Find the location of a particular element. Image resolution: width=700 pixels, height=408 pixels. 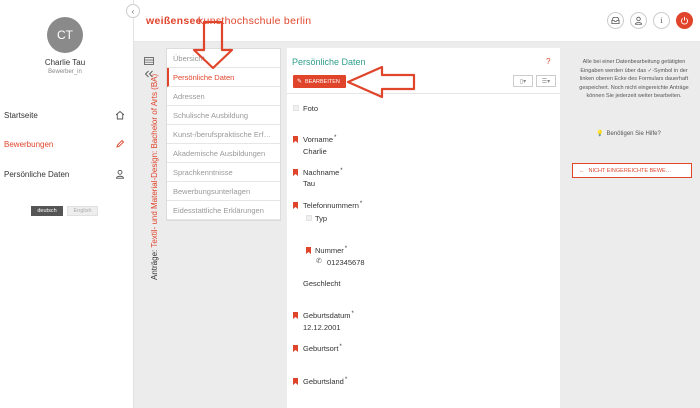

chevron-left-icon: ‹ is located at coordinates (133, 11).